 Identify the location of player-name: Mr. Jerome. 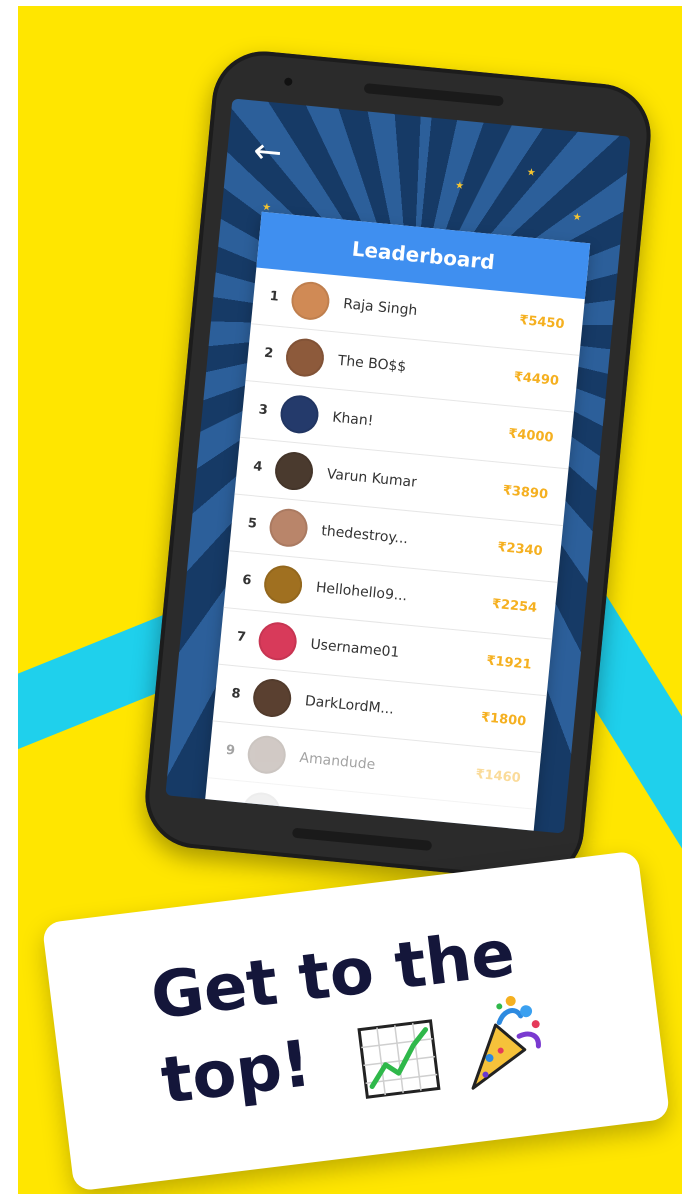
(331, 818).